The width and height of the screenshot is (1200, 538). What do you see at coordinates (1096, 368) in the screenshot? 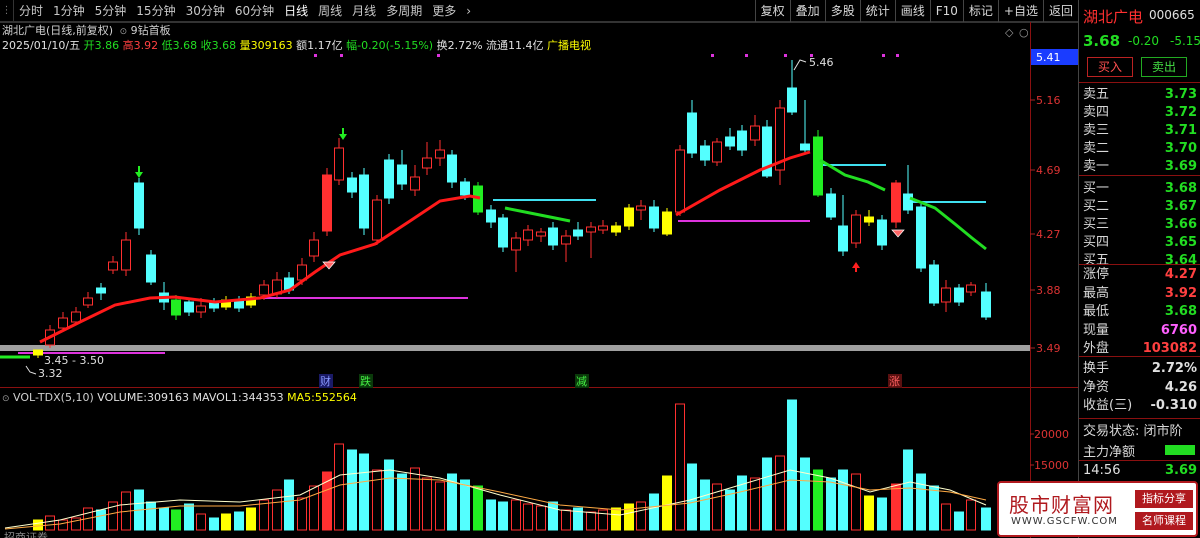
I see `stat-label: 换手` at bounding box center [1096, 368].